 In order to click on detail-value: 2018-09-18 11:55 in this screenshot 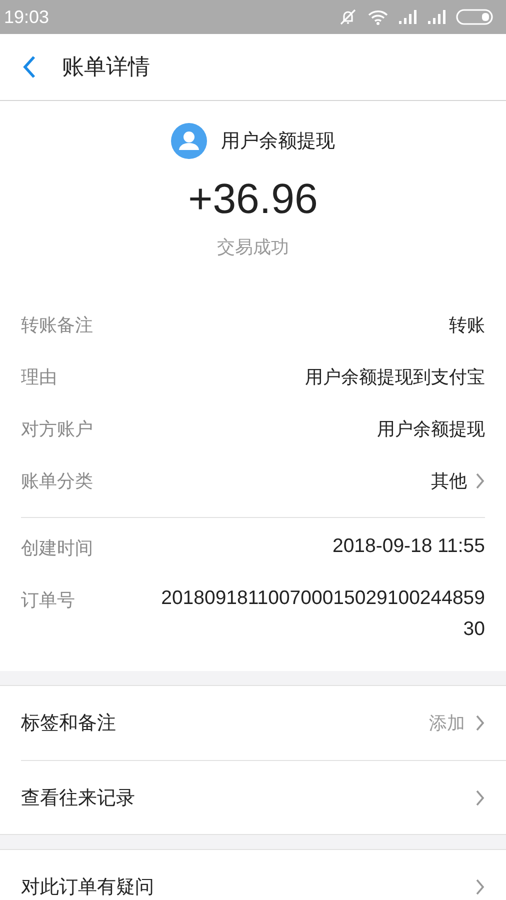, I will do `click(408, 546)`.